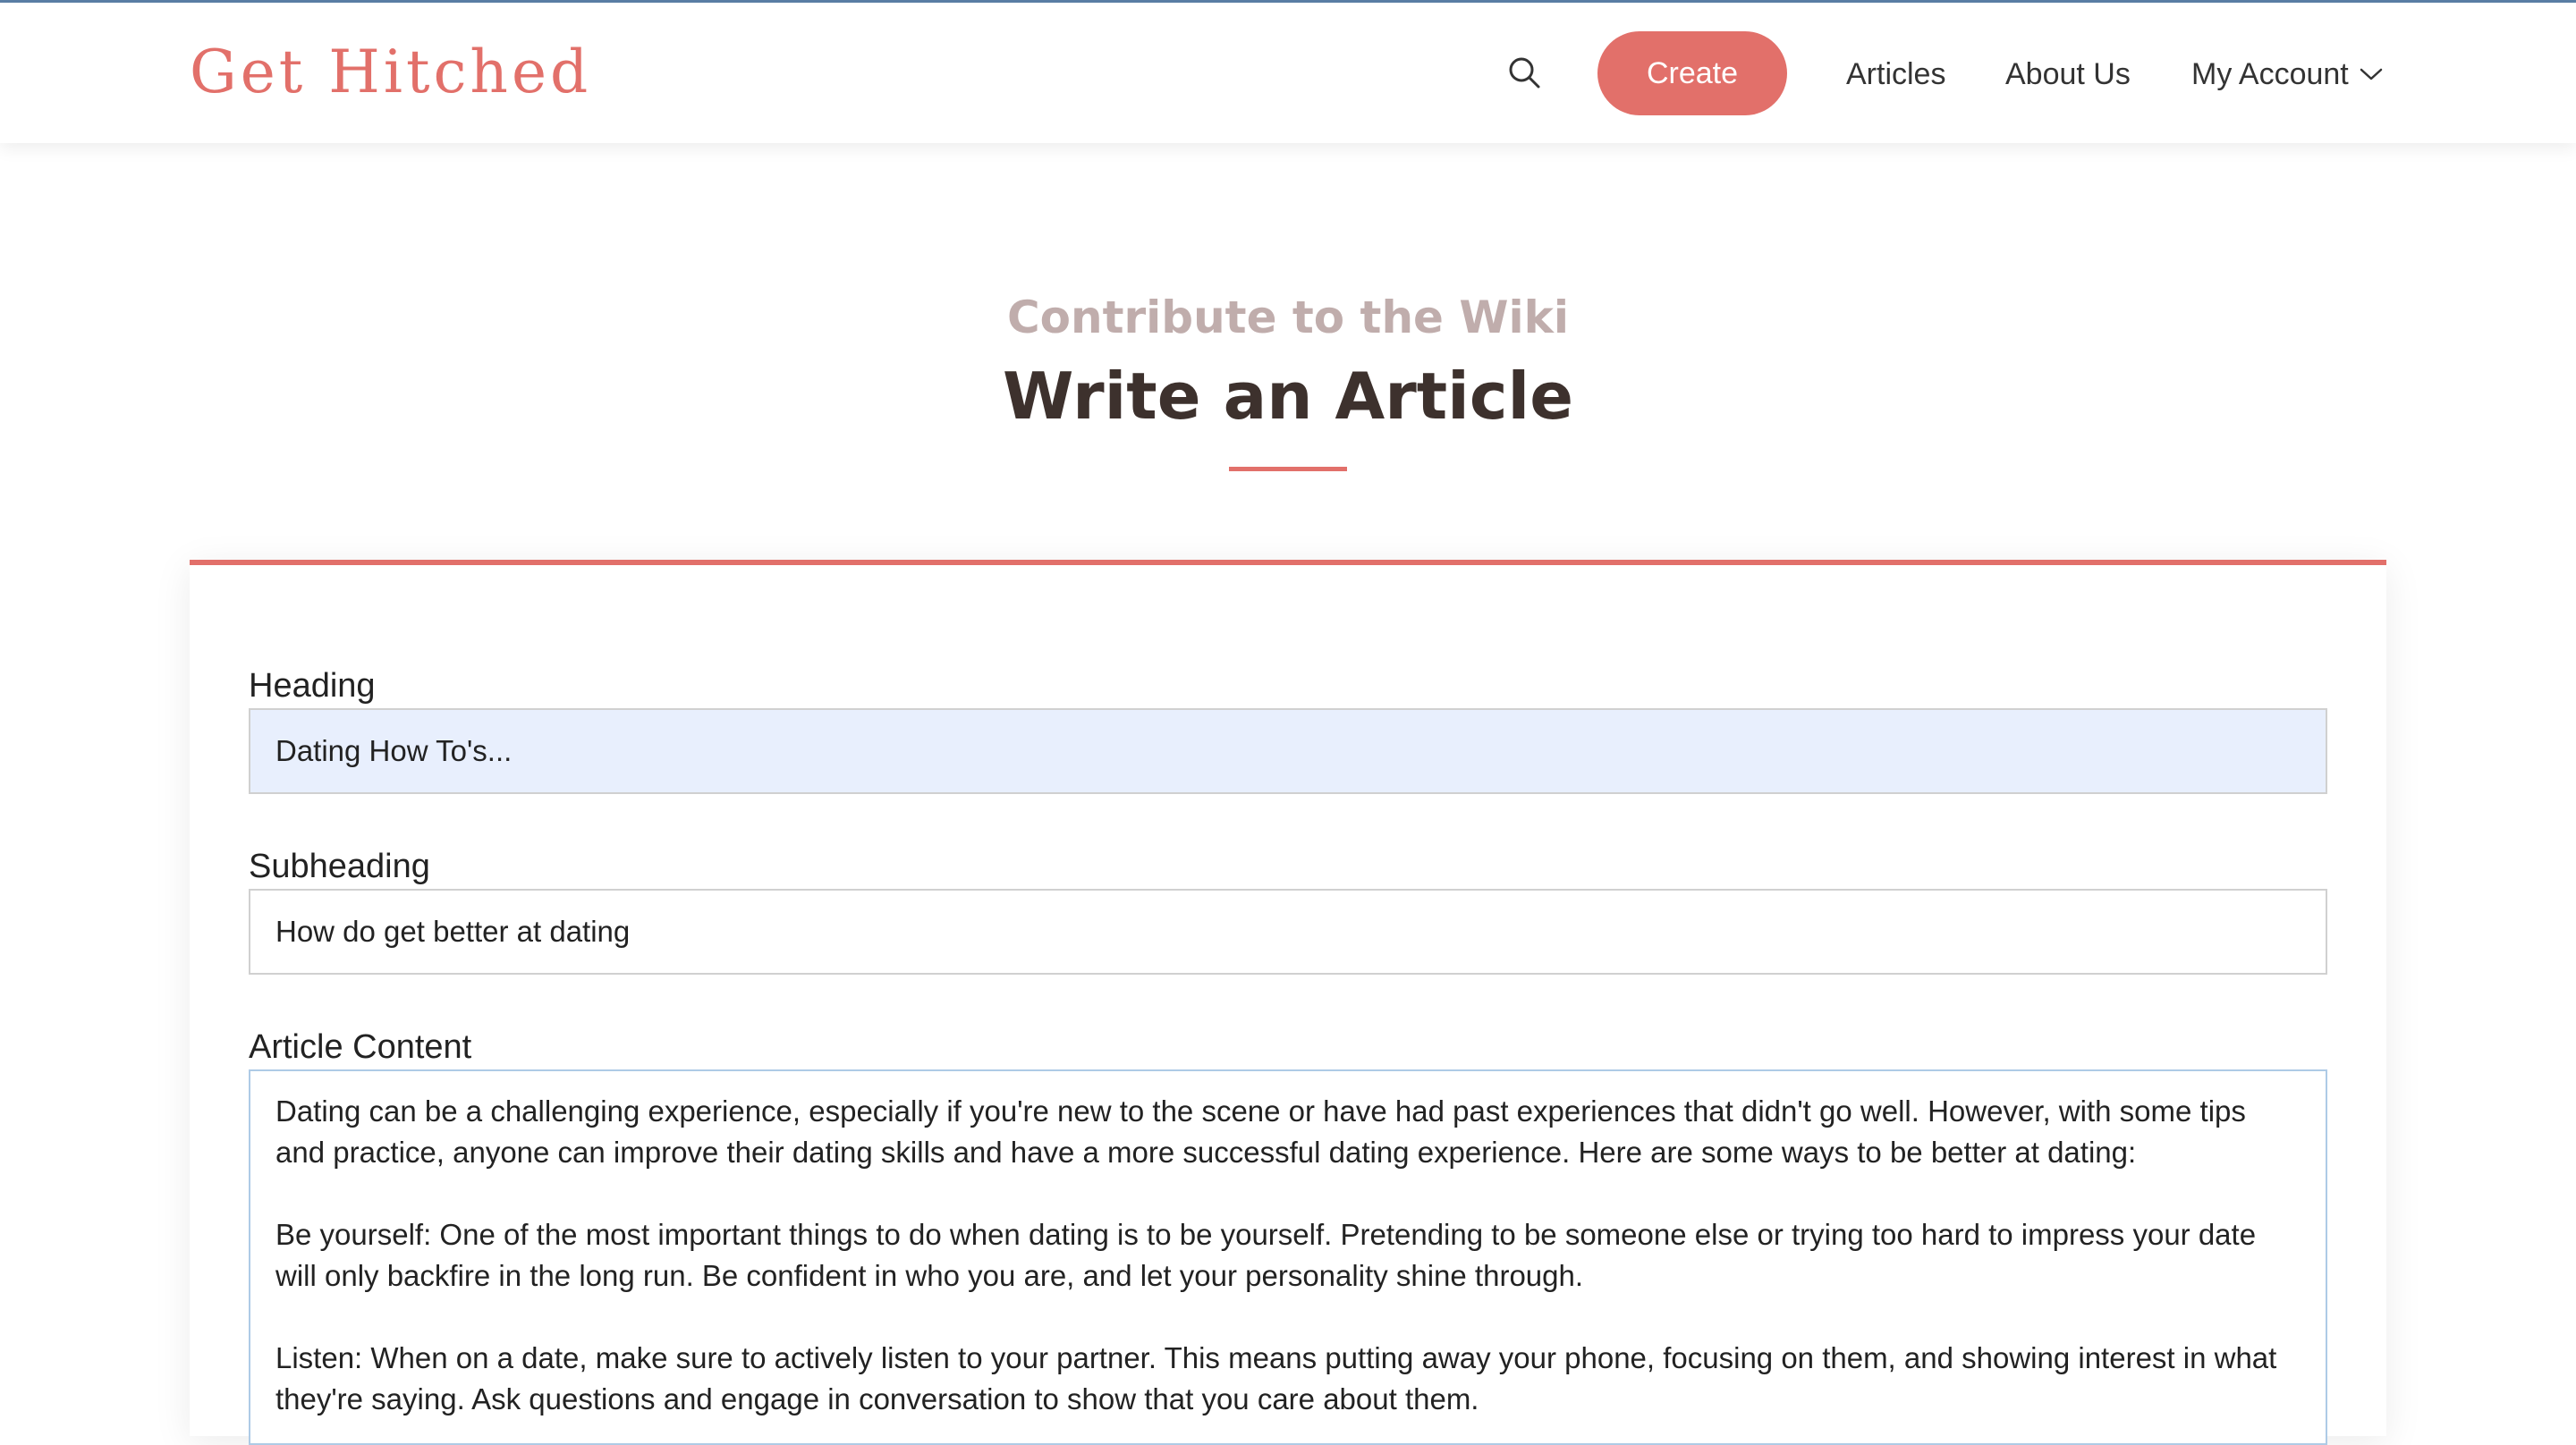 The image size is (2576, 1445). Describe the element at coordinates (1288, 932) in the screenshot. I see `subheading-input` at that location.